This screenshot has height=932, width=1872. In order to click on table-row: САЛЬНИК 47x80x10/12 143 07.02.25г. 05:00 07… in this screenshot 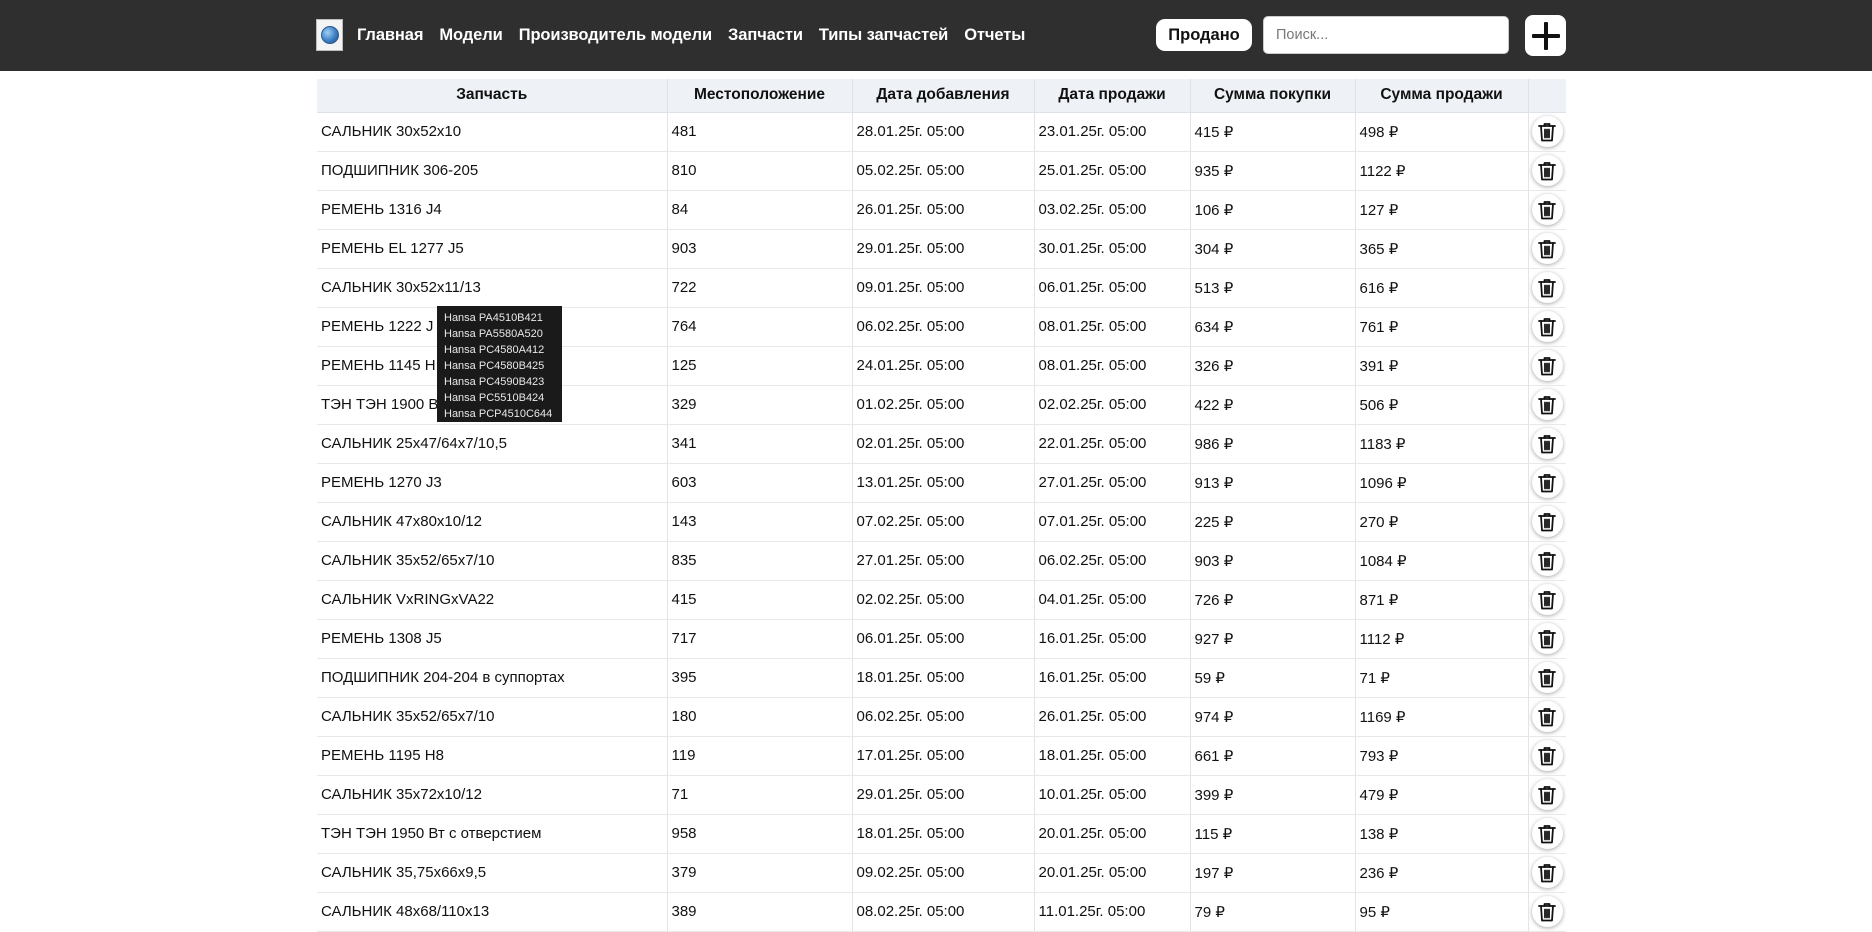, I will do `click(941, 522)`.